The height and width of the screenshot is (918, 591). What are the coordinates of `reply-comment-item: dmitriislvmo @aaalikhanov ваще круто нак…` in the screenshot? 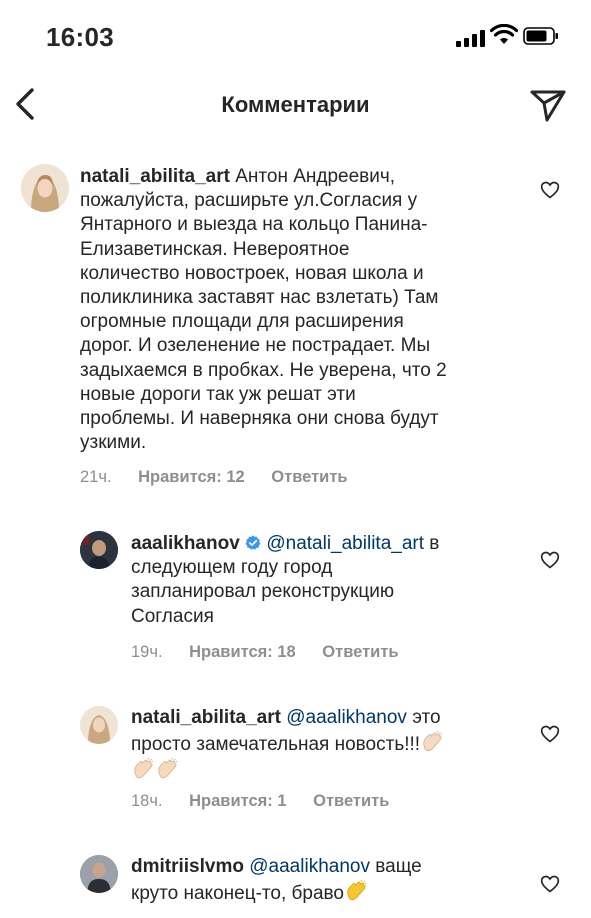 It's located at (295, 882).